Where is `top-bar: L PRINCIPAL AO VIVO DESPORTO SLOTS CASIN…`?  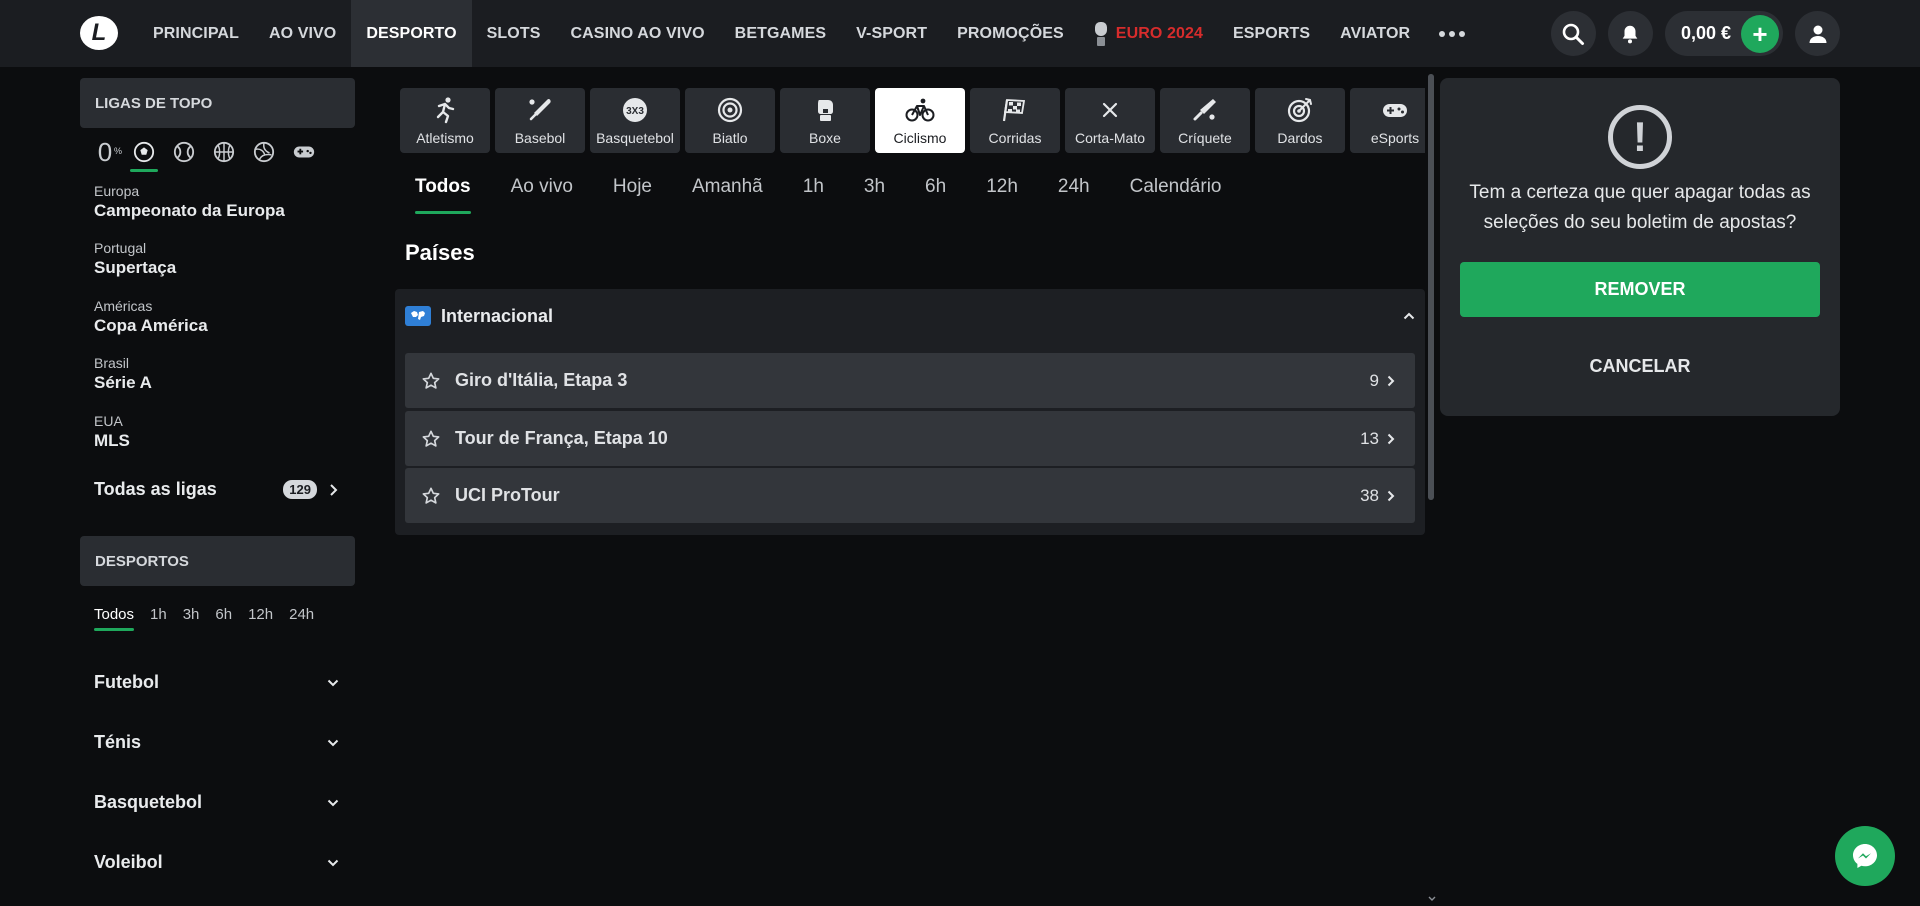 top-bar: L PRINCIPAL AO VIVO DESPORTO SLOTS CASIN… is located at coordinates (960, 33).